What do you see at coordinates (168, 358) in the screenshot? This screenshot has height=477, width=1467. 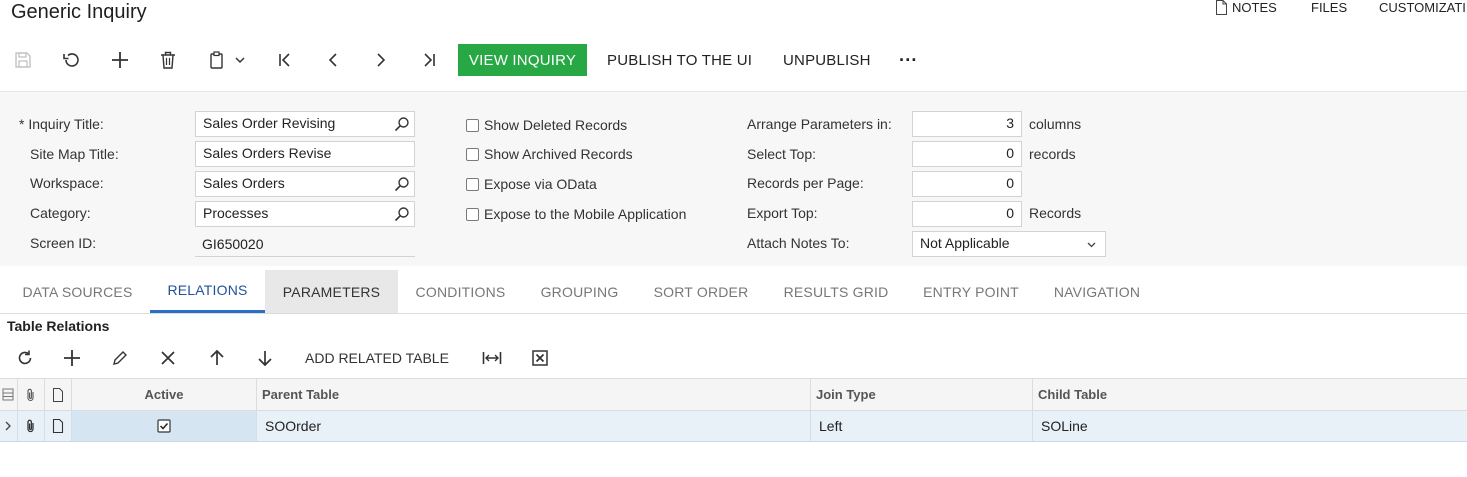 I see `delete-row-button` at bounding box center [168, 358].